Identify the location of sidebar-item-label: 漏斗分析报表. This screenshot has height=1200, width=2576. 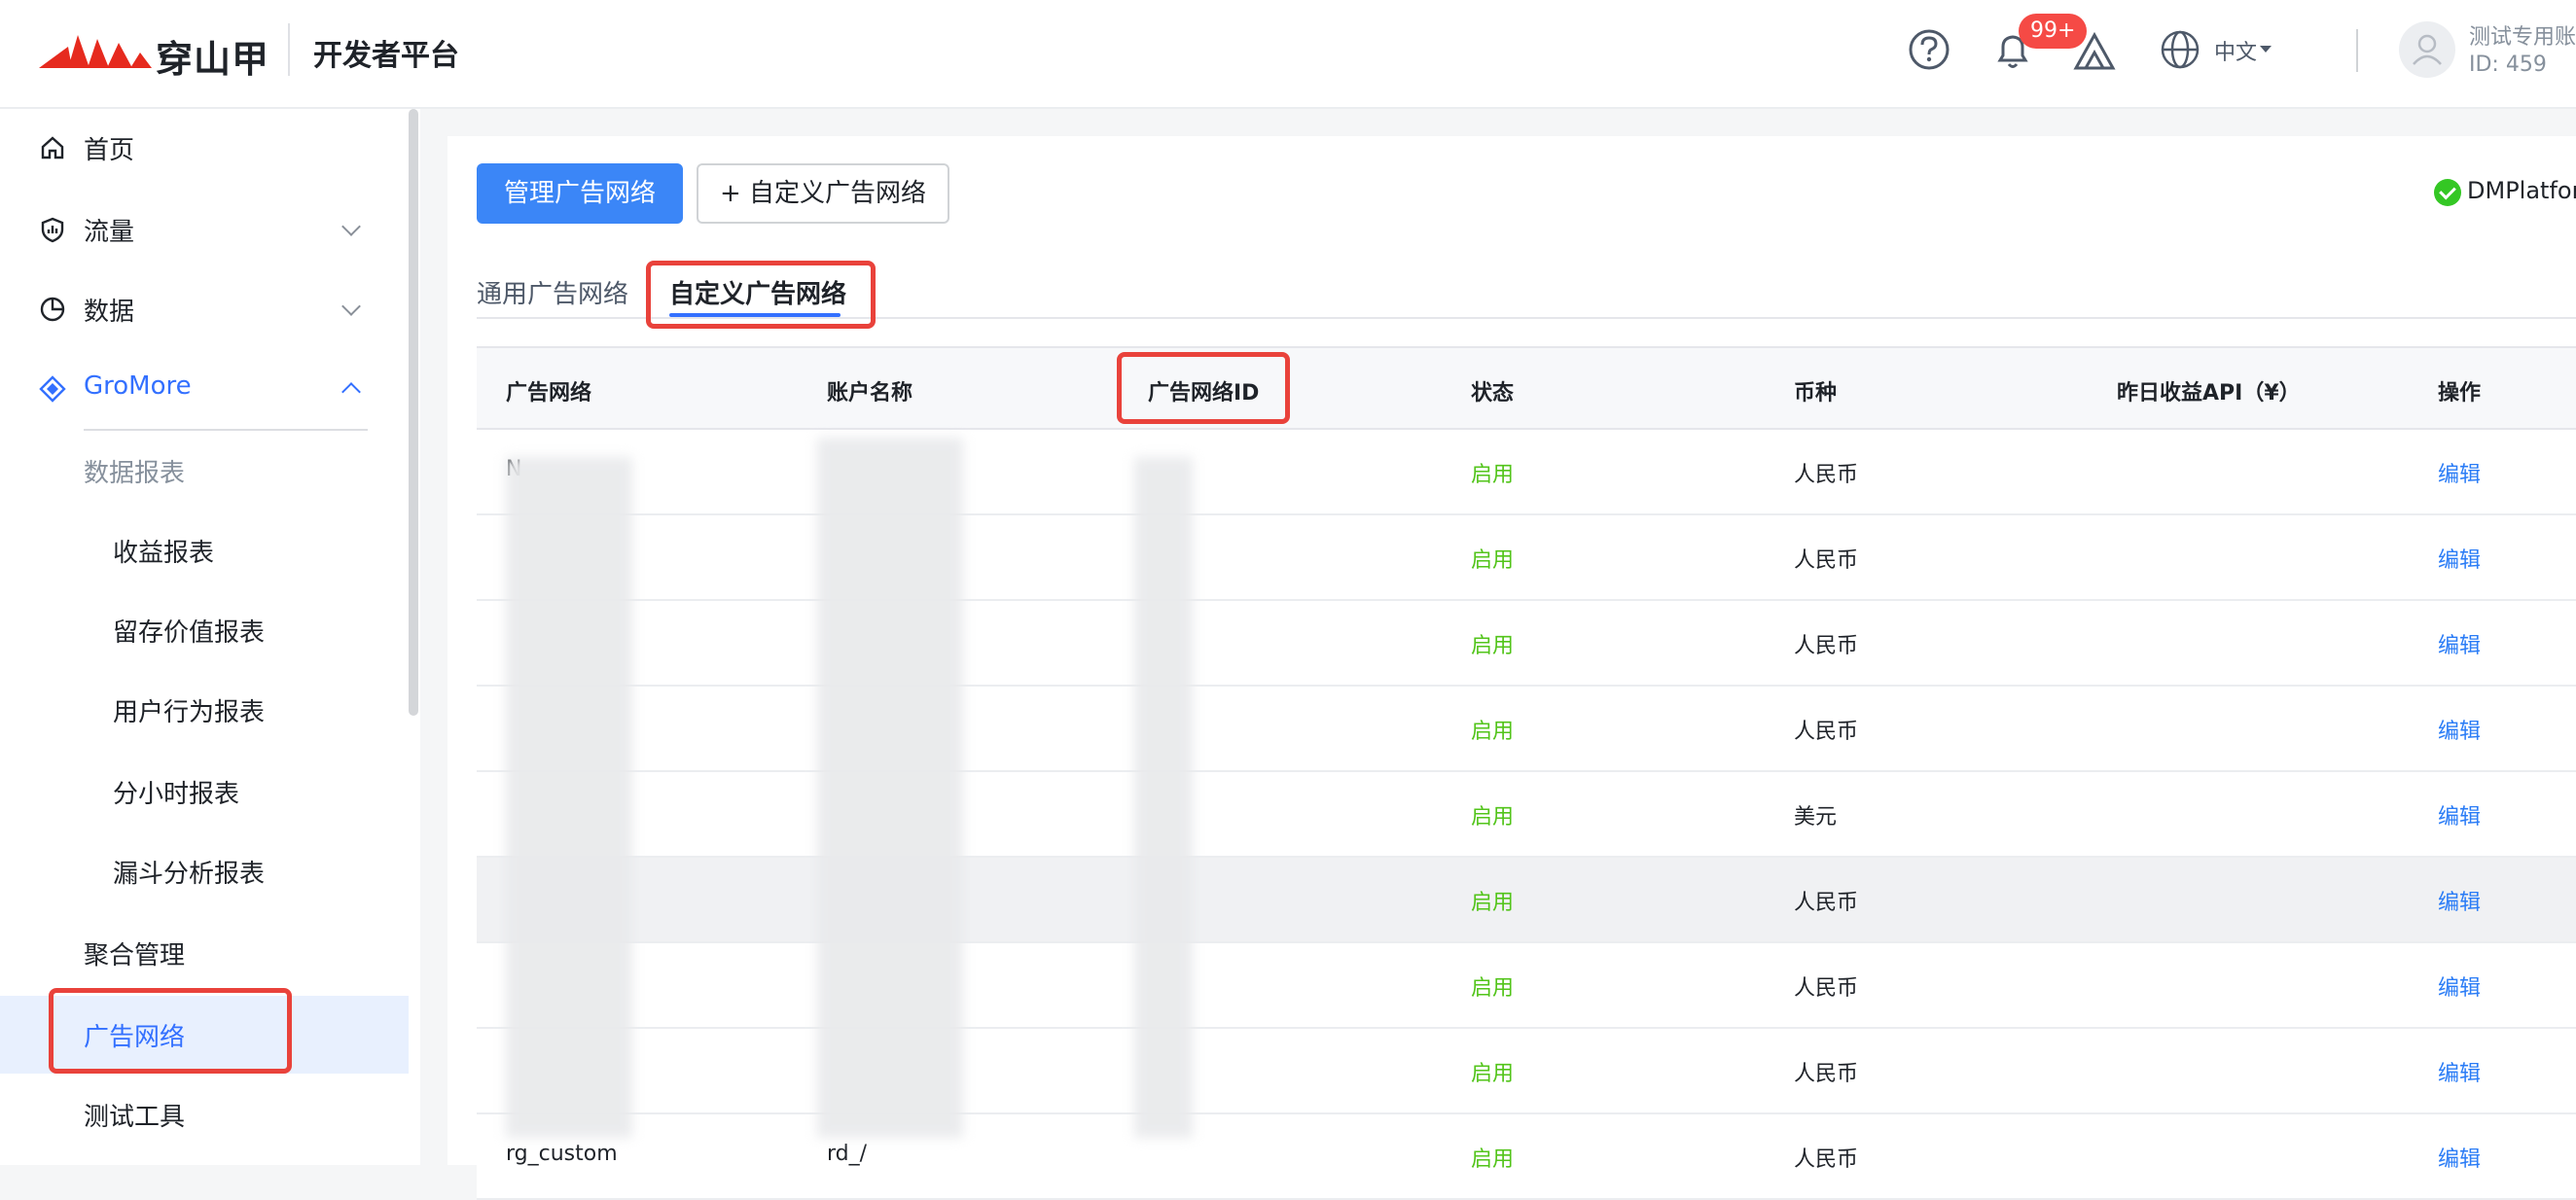
(189, 874).